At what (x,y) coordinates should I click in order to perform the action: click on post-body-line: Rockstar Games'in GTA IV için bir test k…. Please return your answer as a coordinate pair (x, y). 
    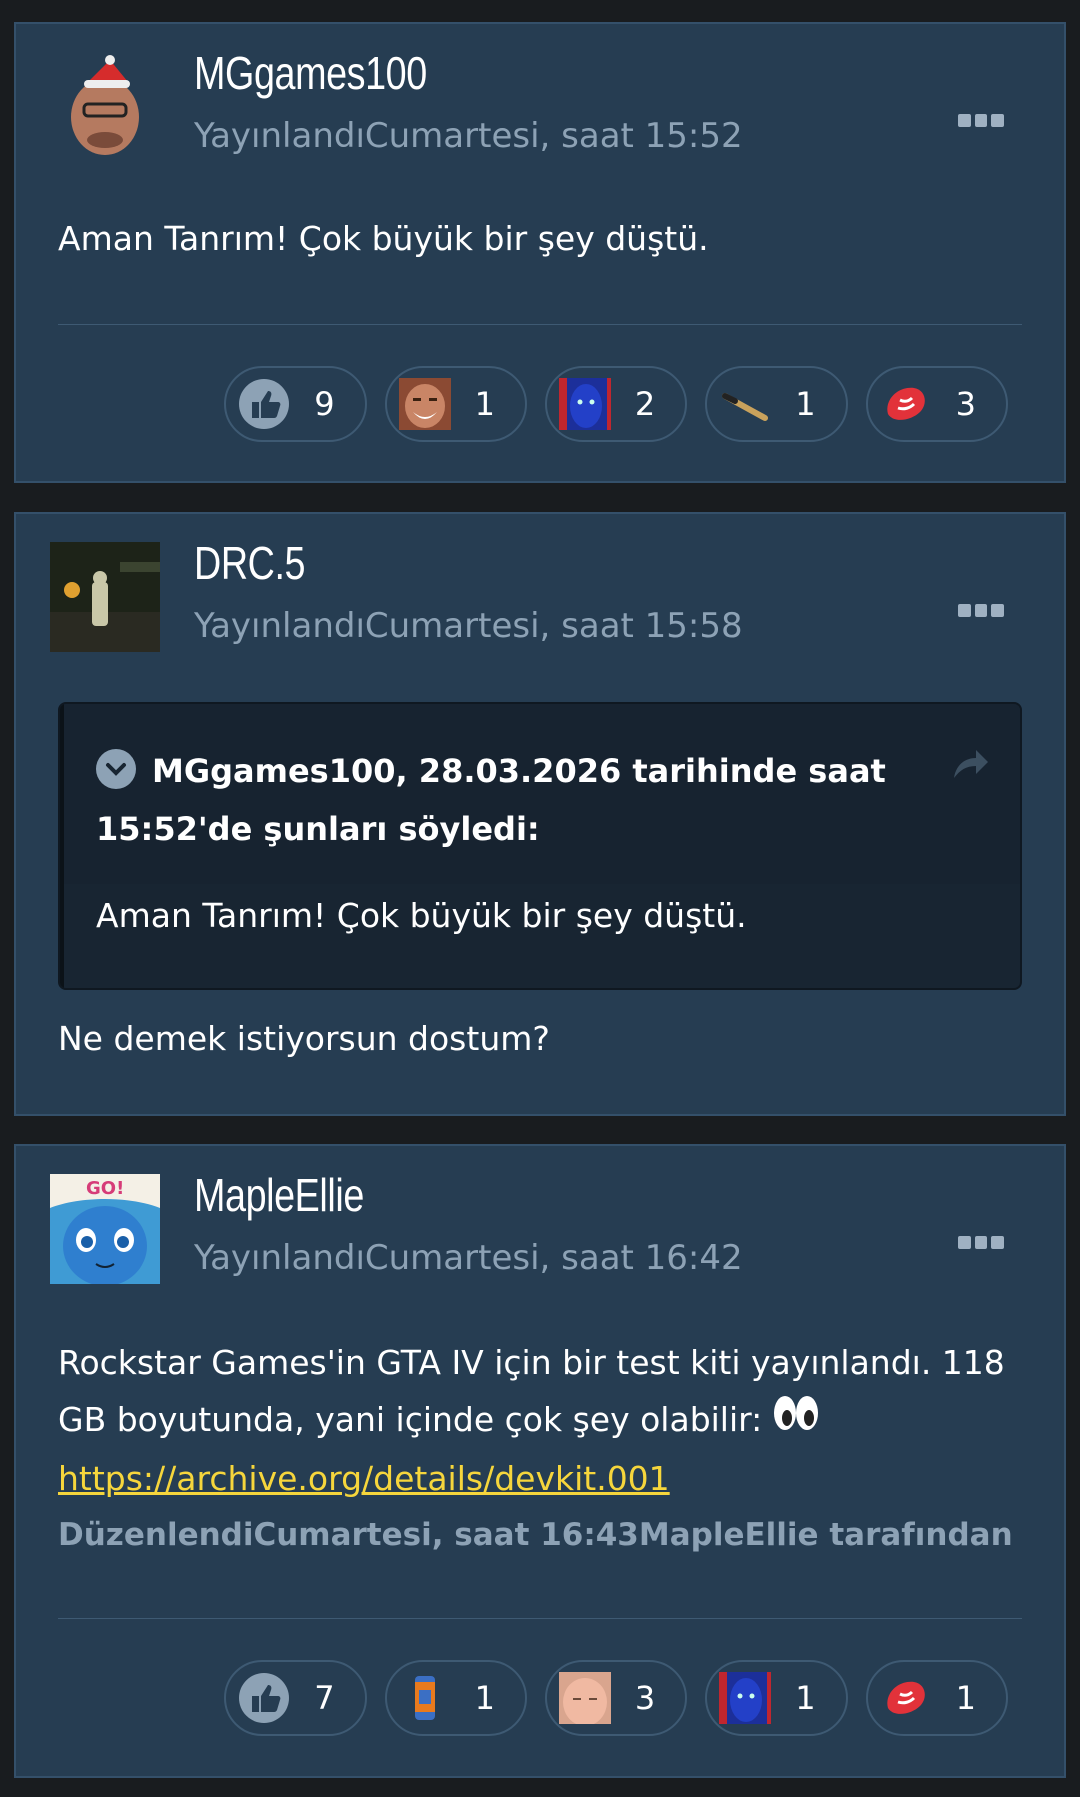
    Looking at the image, I should click on (531, 1362).